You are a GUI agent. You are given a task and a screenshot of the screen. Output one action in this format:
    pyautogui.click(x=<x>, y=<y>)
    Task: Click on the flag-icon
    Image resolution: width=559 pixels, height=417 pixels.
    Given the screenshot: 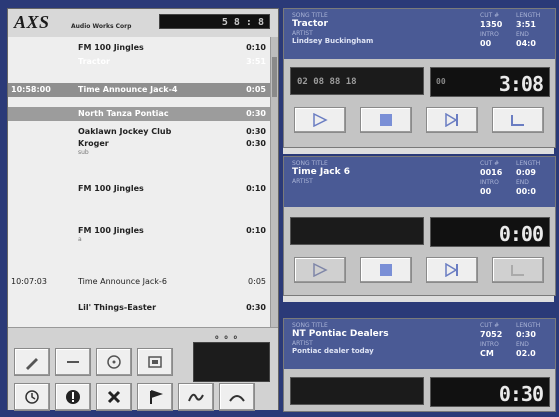 What is the action you would take?
    pyautogui.click(x=156, y=397)
    